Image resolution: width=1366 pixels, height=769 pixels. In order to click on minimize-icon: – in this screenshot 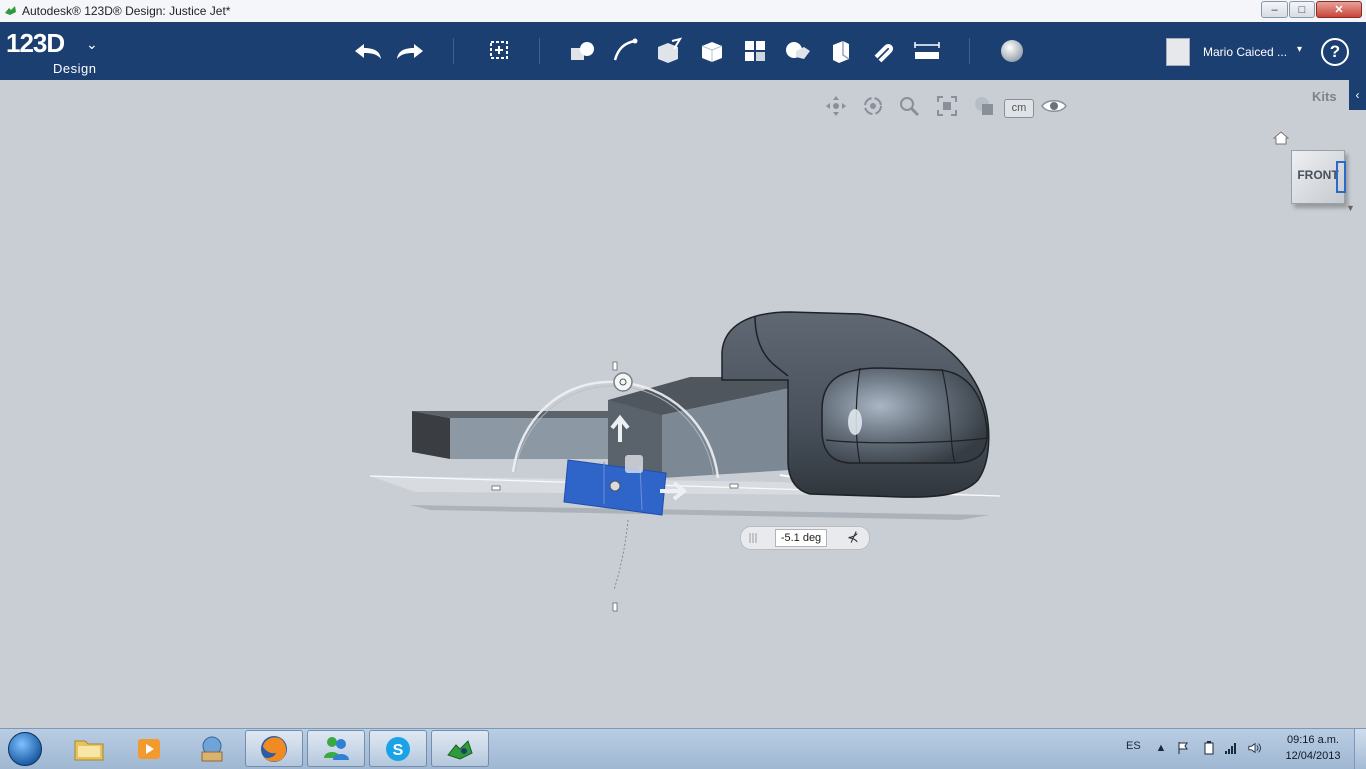, I will do `click(1274, 9)`.